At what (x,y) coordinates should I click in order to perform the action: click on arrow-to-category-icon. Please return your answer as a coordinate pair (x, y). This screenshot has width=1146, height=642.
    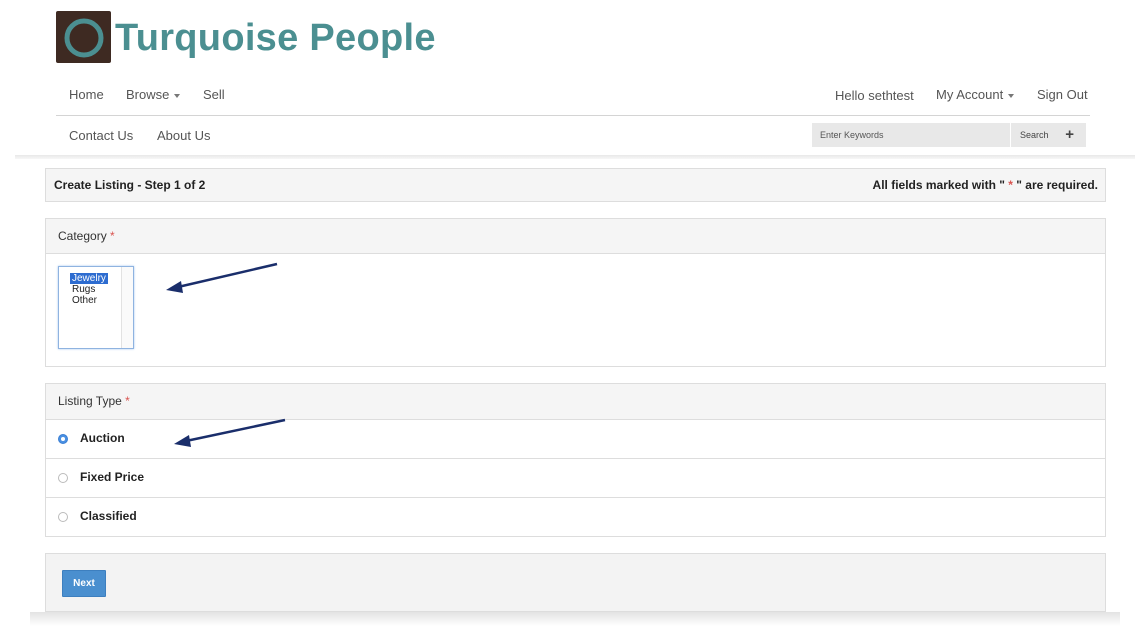
    Looking at the image, I should click on (222, 277).